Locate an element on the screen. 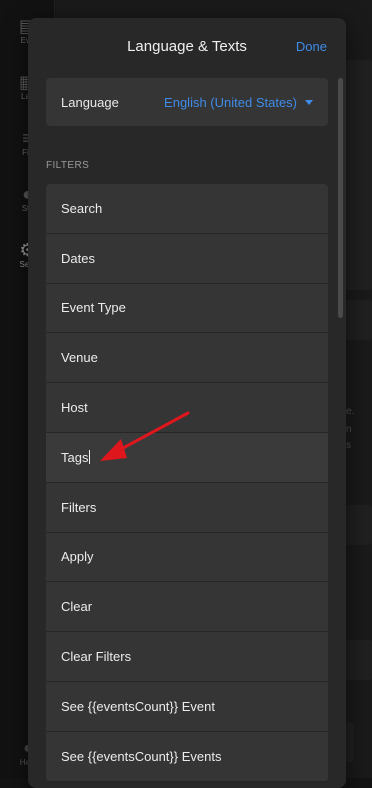  background-text: n is located at coordinates (349, 429).